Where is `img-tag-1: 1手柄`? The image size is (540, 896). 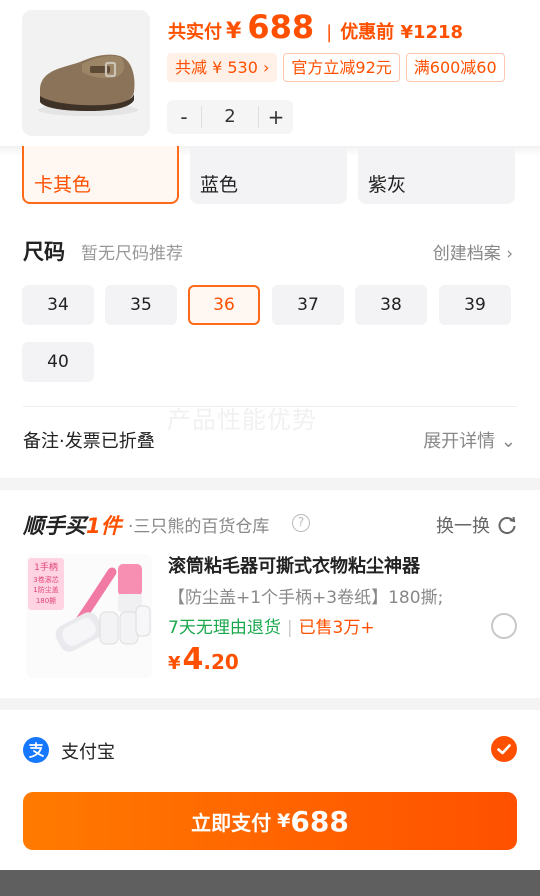
img-tag-1: 1手柄 is located at coordinates (46, 567).